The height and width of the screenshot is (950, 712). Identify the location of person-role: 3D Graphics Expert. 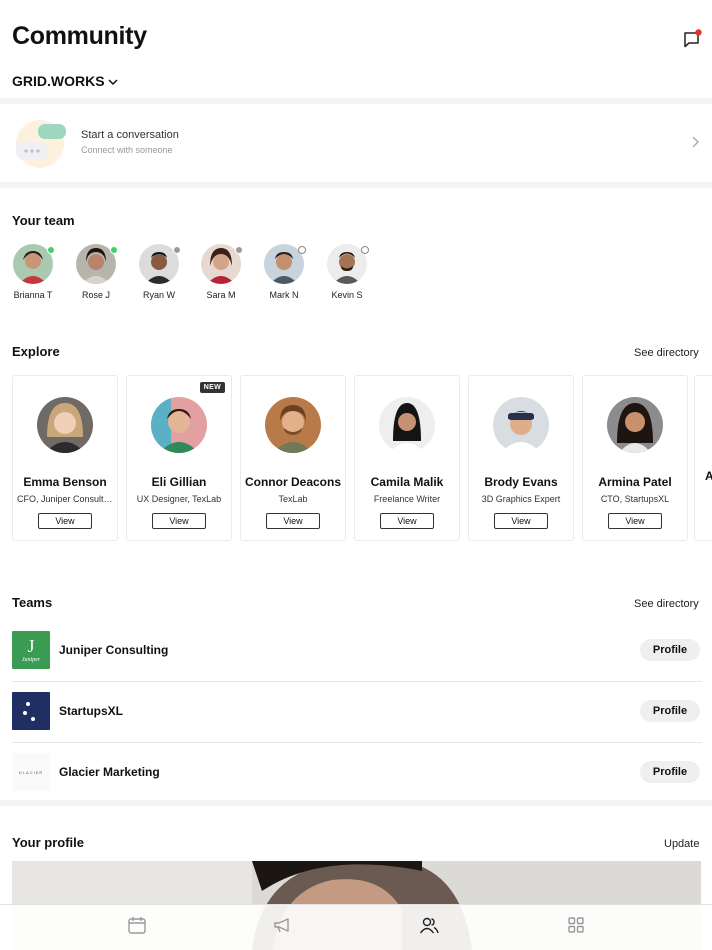
(521, 499).